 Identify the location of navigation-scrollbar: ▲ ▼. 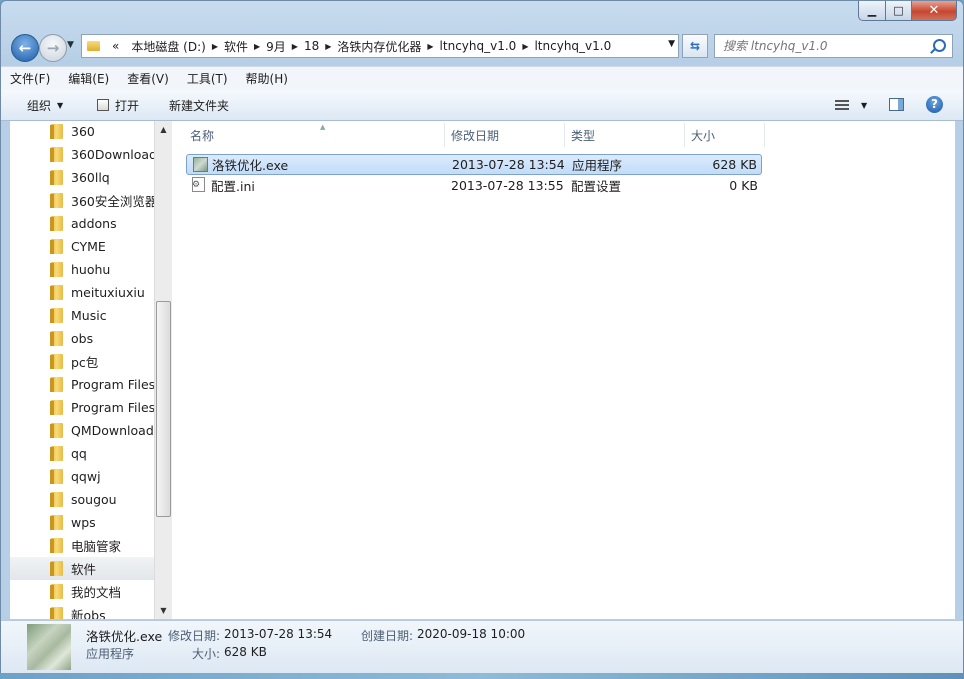
(163, 370).